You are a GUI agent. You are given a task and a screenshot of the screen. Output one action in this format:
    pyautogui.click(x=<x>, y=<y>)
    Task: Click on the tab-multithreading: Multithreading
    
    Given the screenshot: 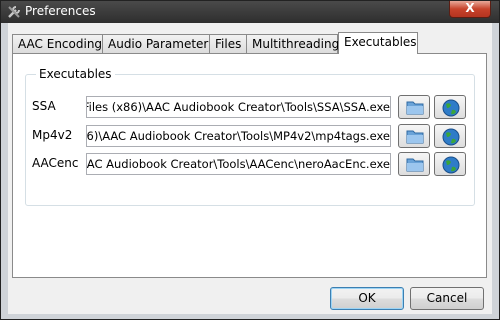 What is the action you would take?
    pyautogui.click(x=292, y=43)
    